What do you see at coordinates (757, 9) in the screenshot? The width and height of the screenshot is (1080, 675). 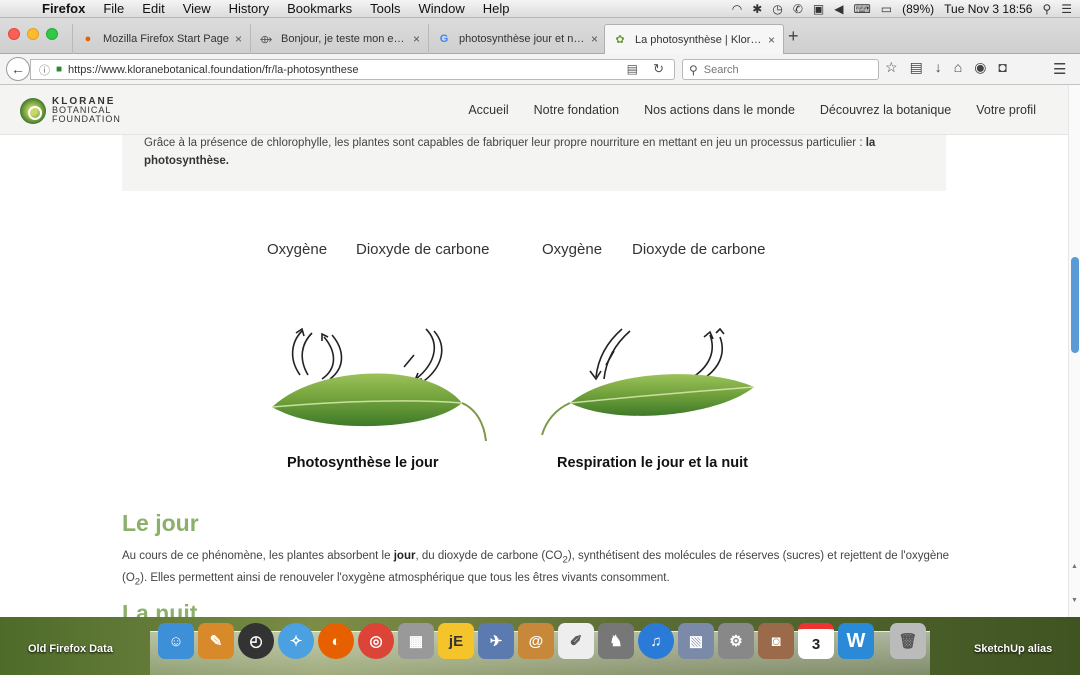 I see `bluetooth-icon: ✱` at bounding box center [757, 9].